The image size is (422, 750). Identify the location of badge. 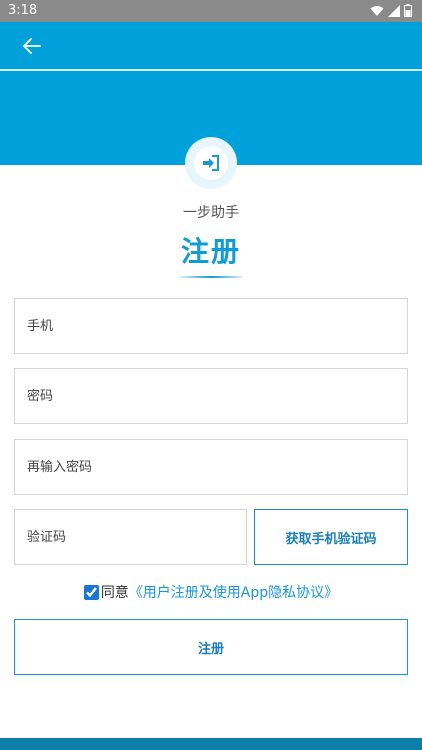
(211, 163).